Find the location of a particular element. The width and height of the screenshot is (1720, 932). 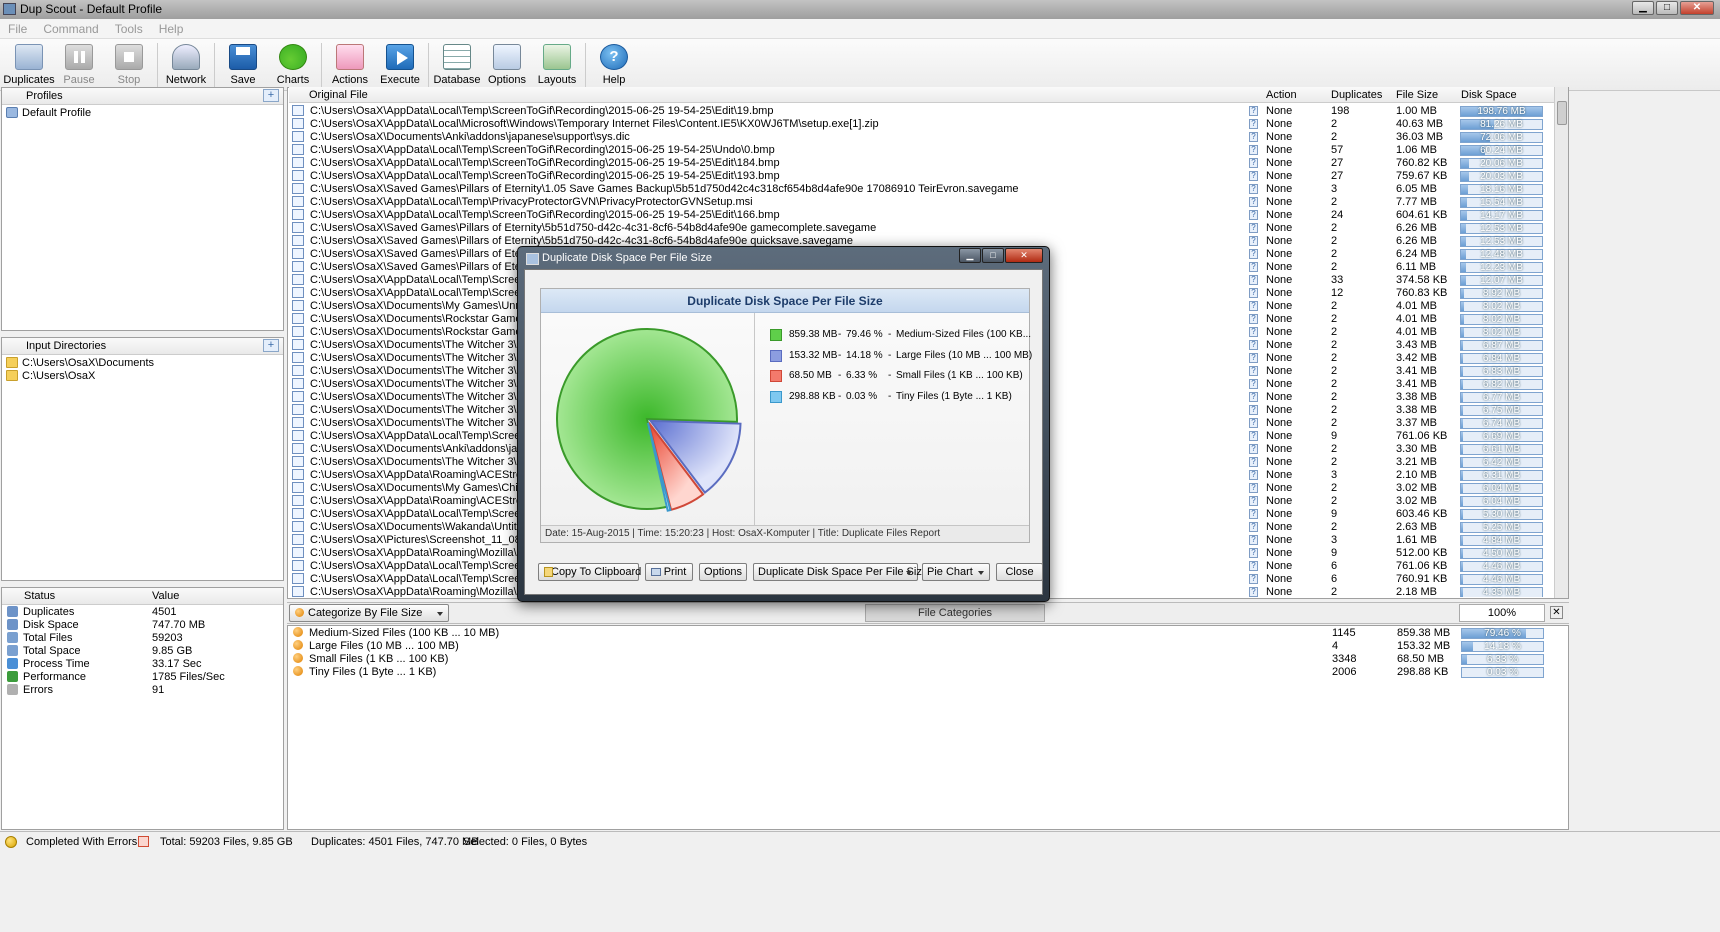

file-list-scrollbar is located at coordinates (1561, 342).